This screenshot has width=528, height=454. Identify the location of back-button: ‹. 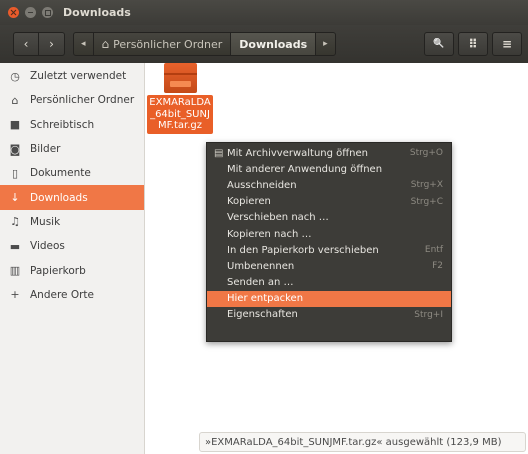
(26, 44).